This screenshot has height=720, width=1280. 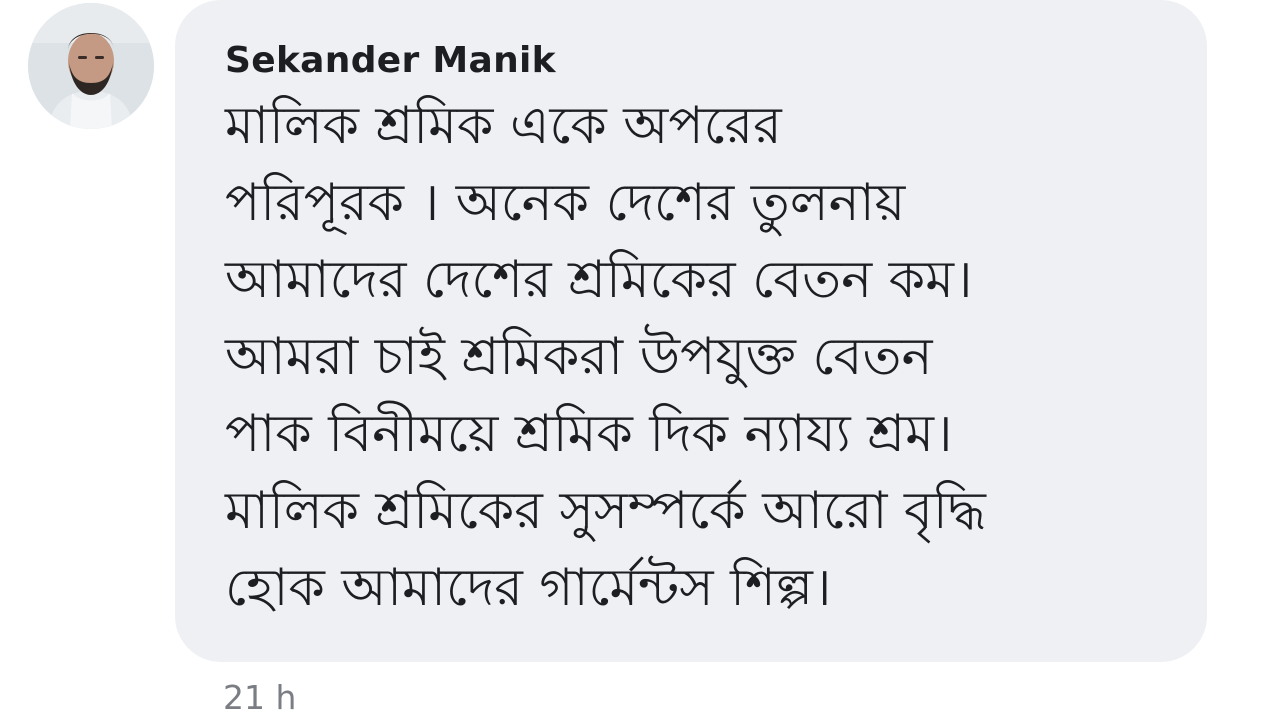 What do you see at coordinates (259, 698) in the screenshot?
I see `comment-timestamp: 21 h` at bounding box center [259, 698].